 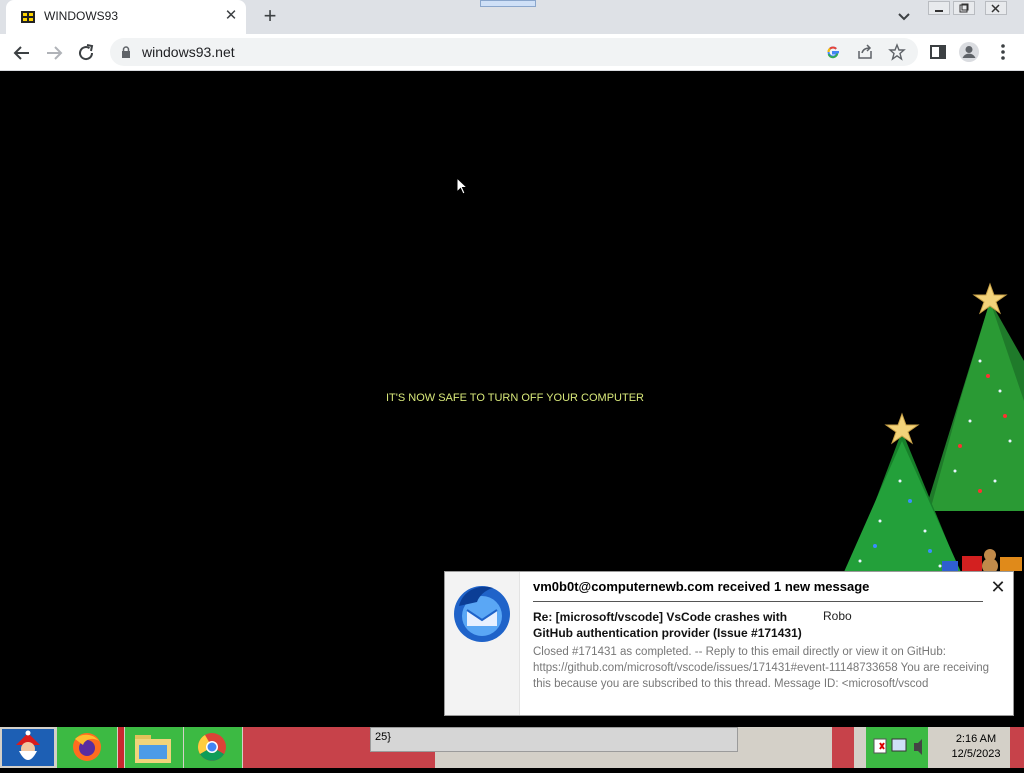 What do you see at coordinates (482, 643) in the screenshot?
I see `notification-logo-panel` at bounding box center [482, 643].